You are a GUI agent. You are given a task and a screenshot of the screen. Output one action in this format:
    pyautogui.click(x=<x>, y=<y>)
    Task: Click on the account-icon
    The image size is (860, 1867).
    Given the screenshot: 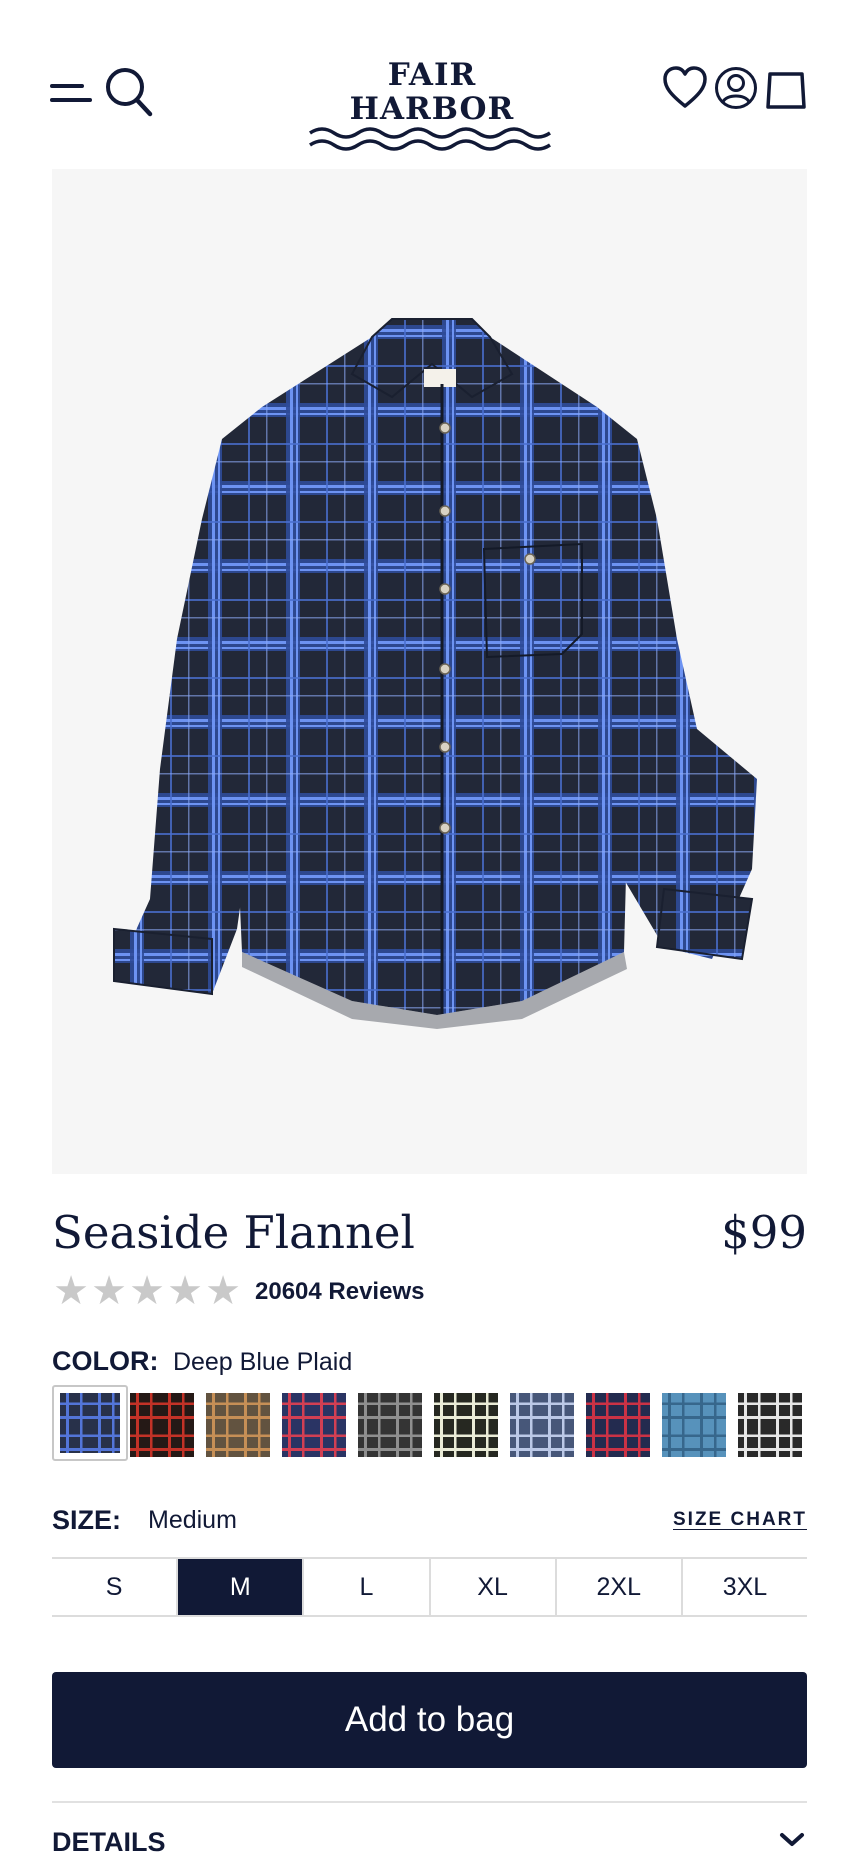 What is the action you would take?
    pyautogui.click(x=736, y=88)
    